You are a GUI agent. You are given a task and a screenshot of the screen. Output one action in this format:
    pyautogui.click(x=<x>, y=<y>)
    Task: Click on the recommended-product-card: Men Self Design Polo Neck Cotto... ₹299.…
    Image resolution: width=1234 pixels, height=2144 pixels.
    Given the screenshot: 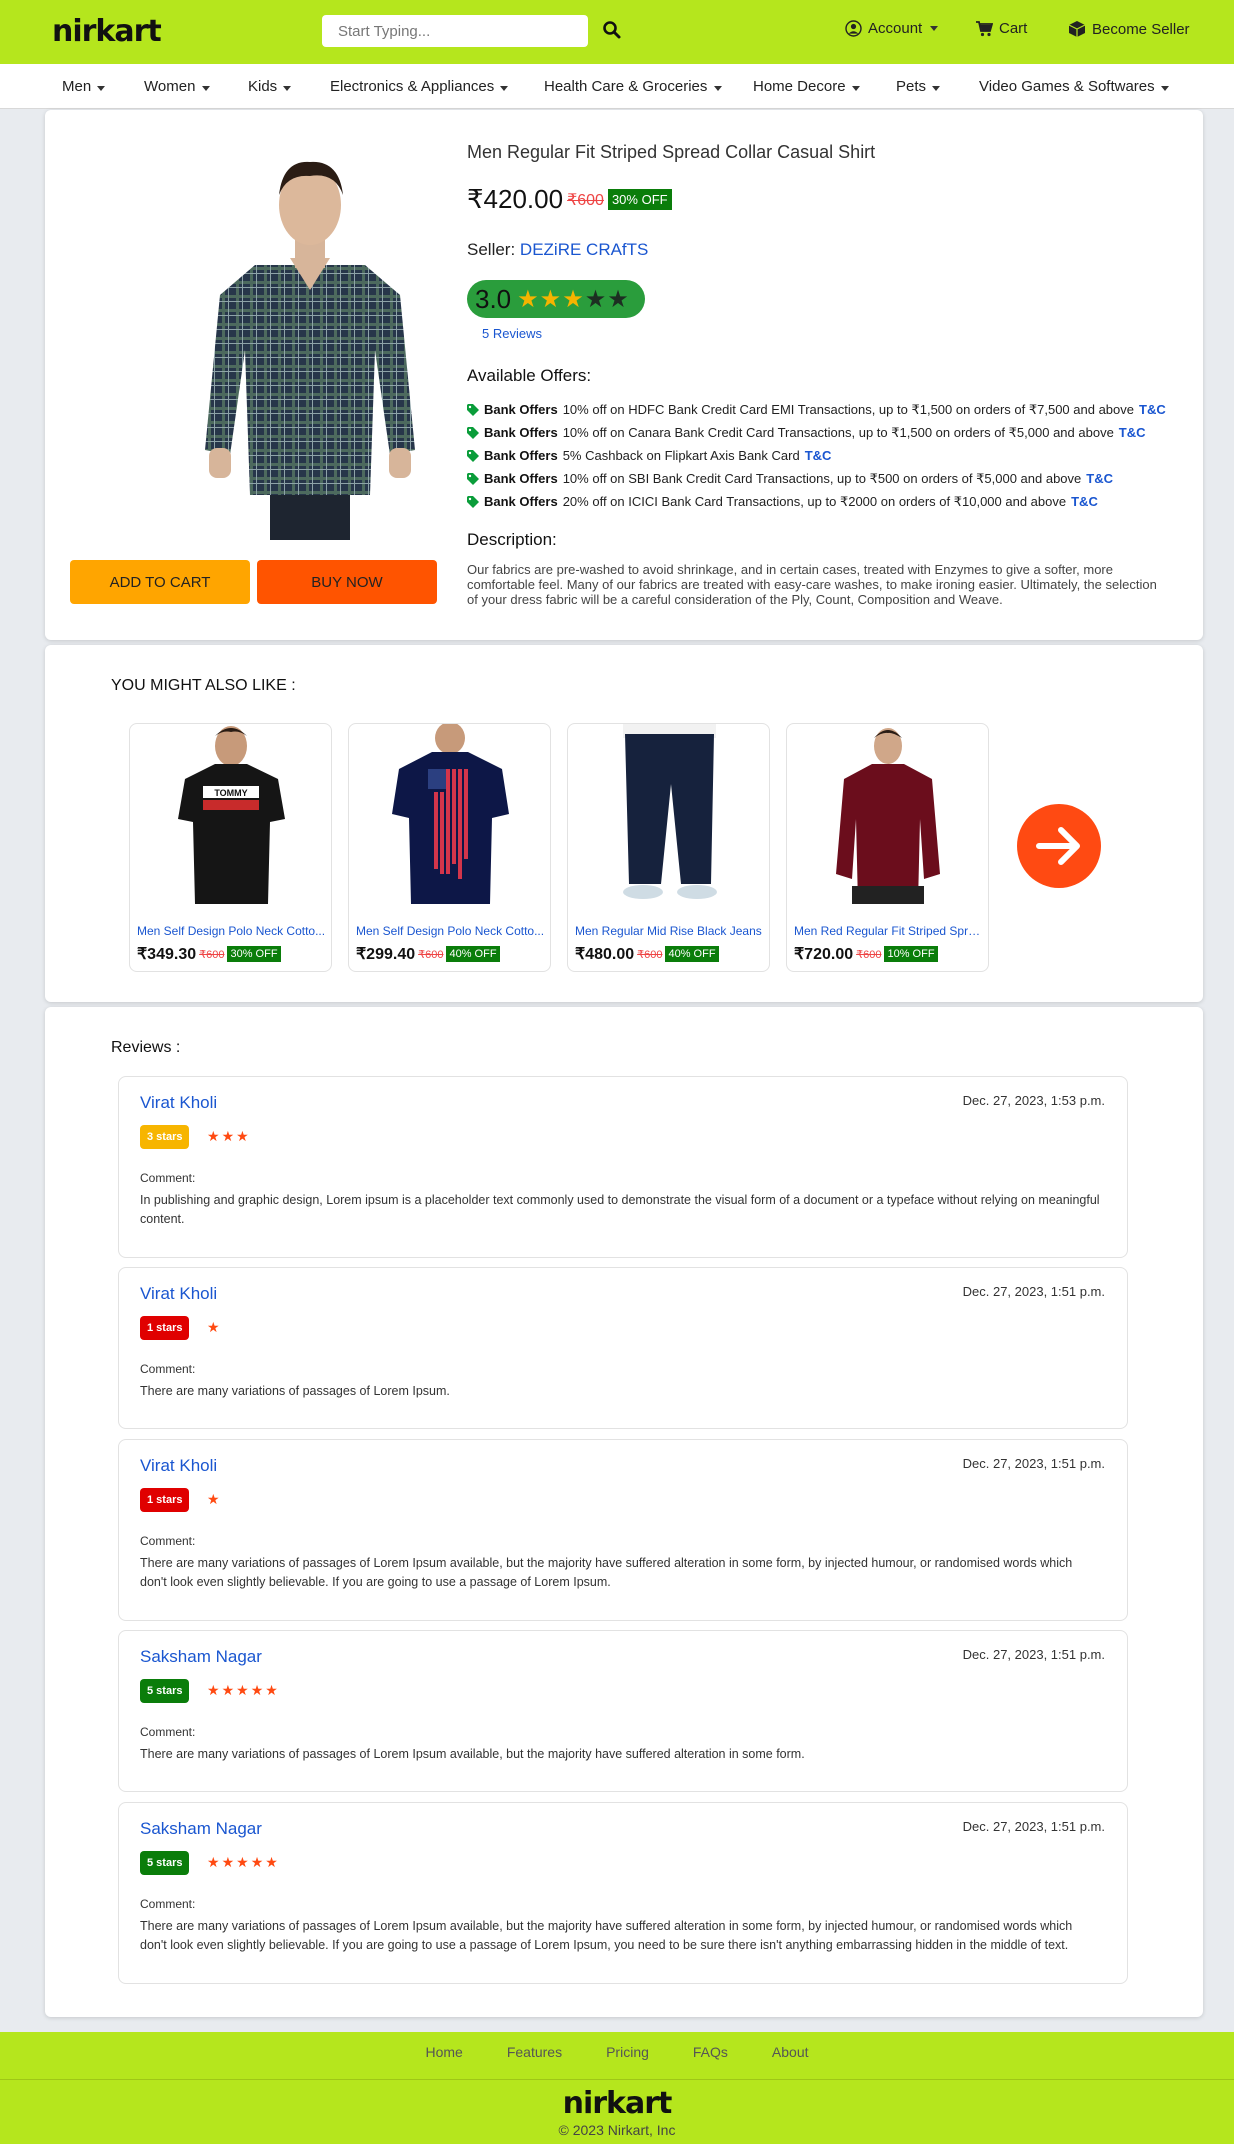 What is the action you would take?
    pyautogui.click(x=449, y=847)
    